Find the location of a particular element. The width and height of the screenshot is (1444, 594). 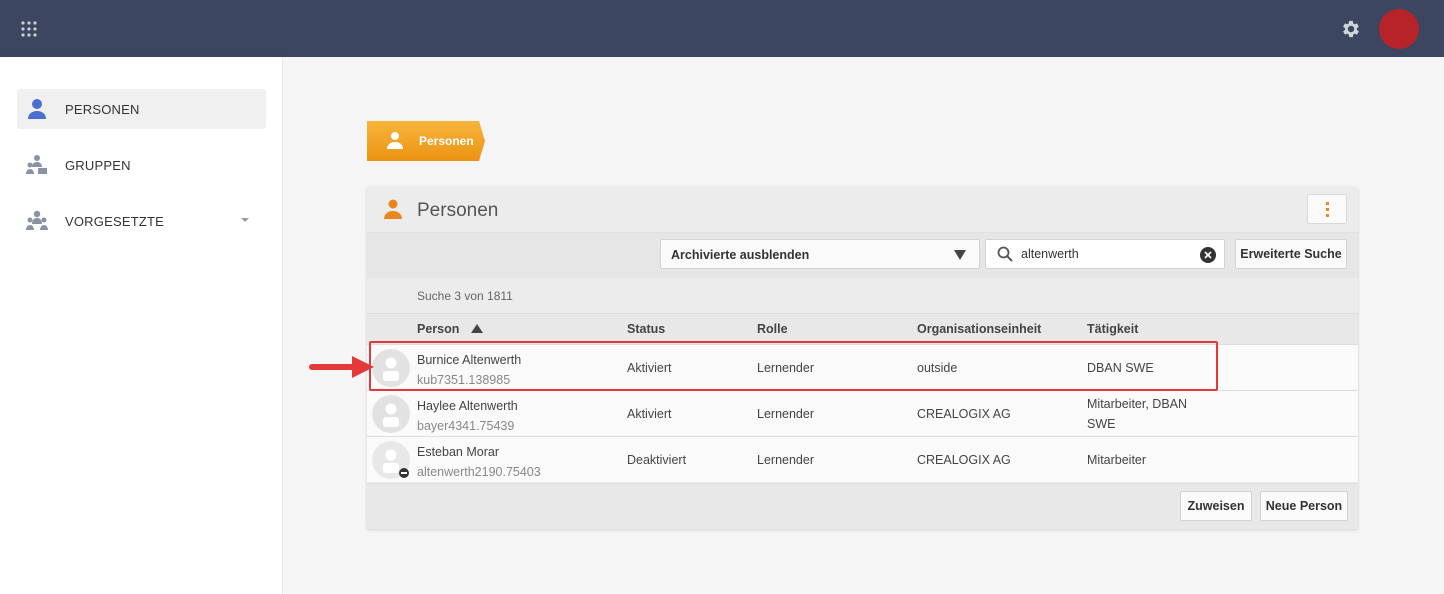

panel-title: Personen is located at coordinates (458, 210).